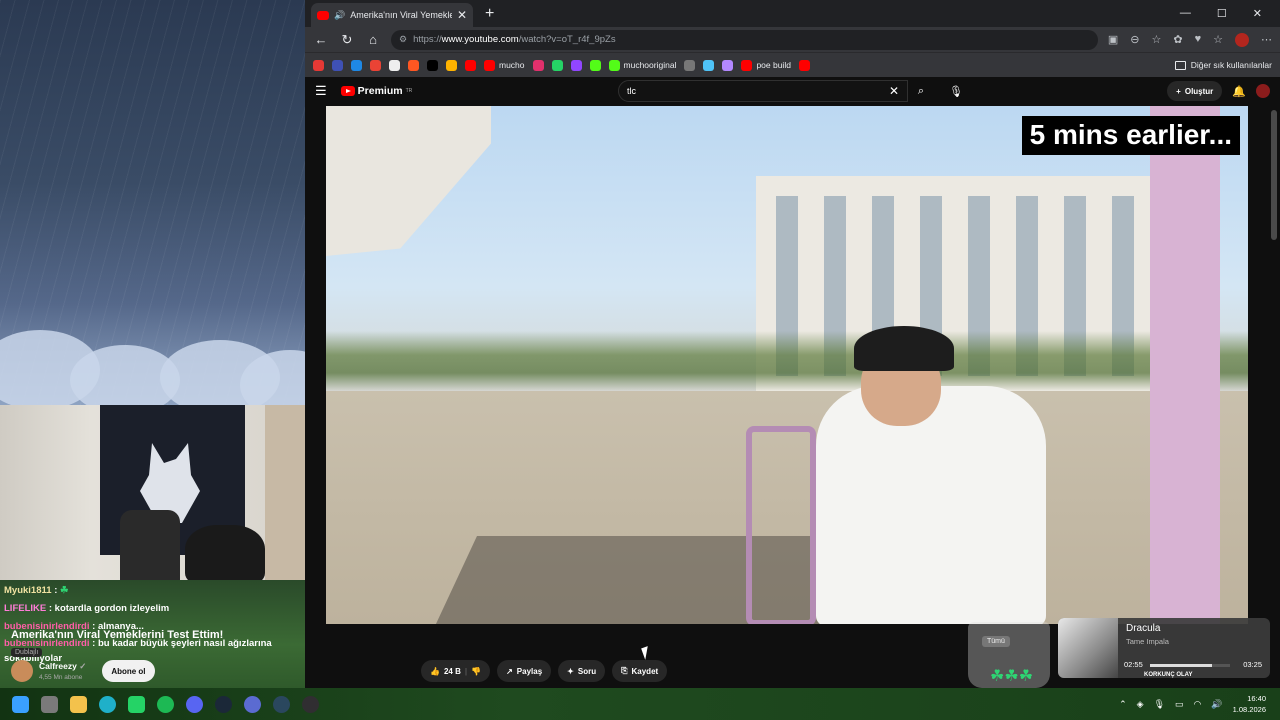 Image resolution: width=1280 pixels, height=720 pixels. What do you see at coordinates (281, 704) in the screenshot?
I see `steam-alt-icon` at bounding box center [281, 704].